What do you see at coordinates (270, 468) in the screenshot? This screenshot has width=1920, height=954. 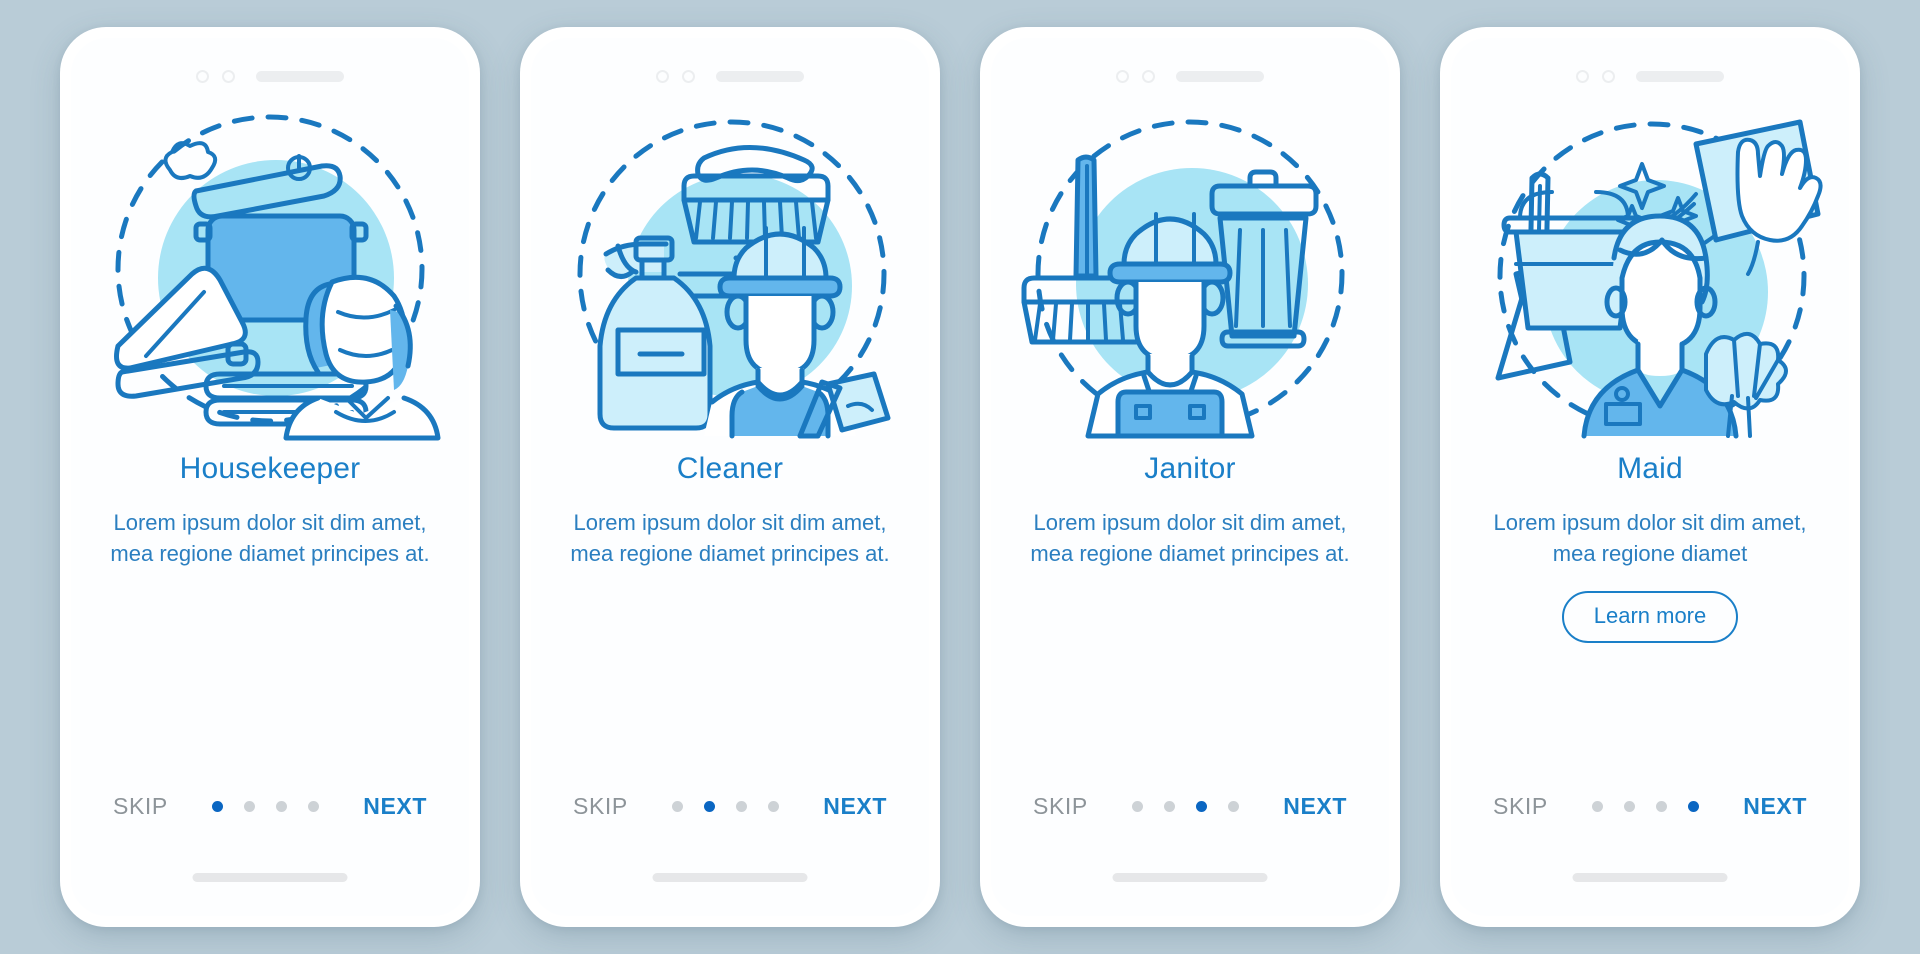 I see `page-title: Housekeeper` at bounding box center [270, 468].